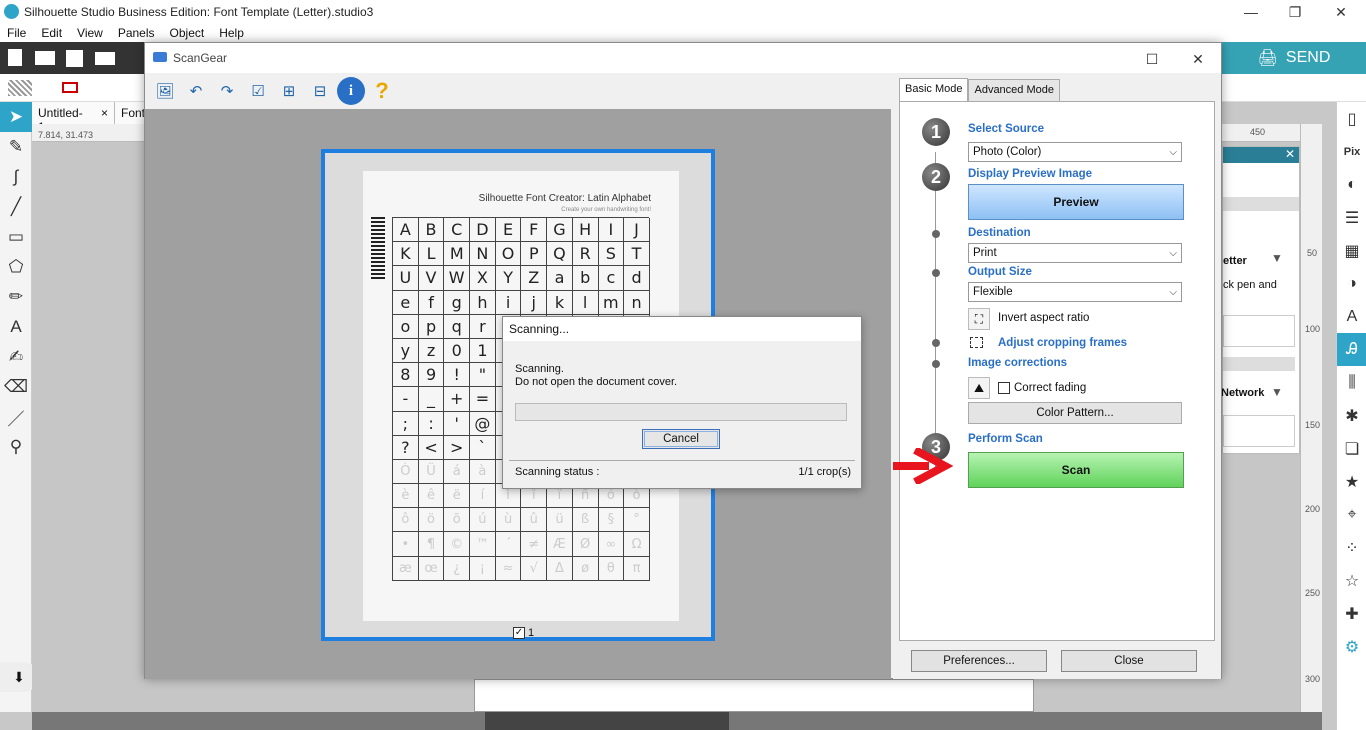  I want to click on transform-icon: ✱, so click(1351, 415).